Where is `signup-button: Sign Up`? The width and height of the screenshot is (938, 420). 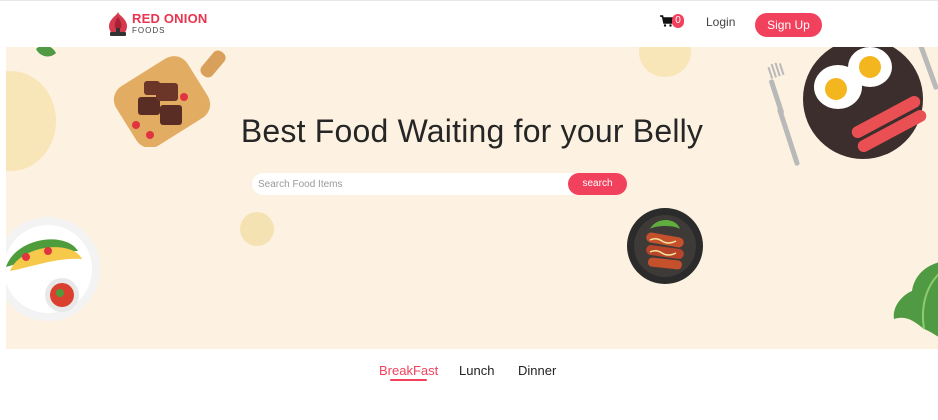 signup-button: Sign Up is located at coordinates (788, 25).